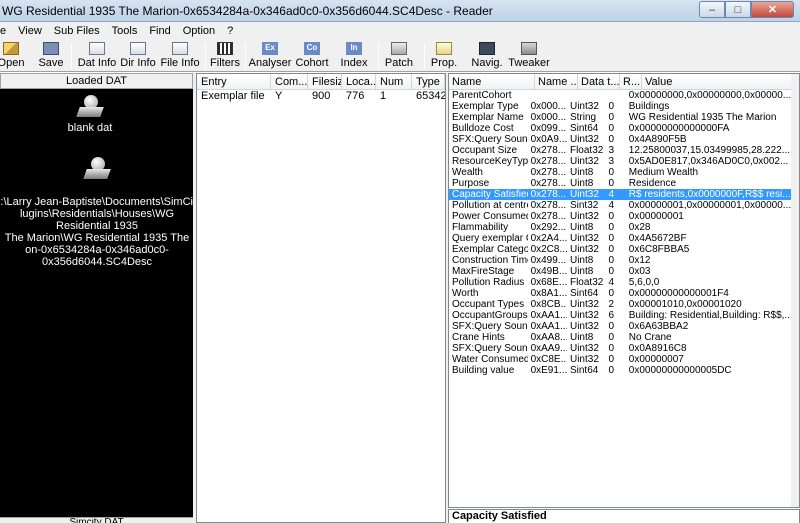 Image resolution: width=800 pixels, height=523 pixels. What do you see at coordinates (394, 81) in the screenshot?
I see `col-num: Num` at bounding box center [394, 81].